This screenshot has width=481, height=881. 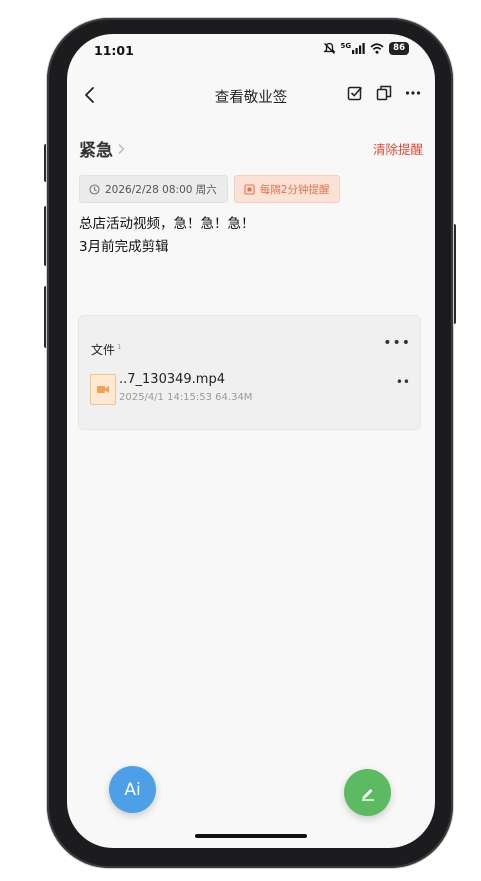 I want to click on video-file-icon, so click(x=103, y=389).